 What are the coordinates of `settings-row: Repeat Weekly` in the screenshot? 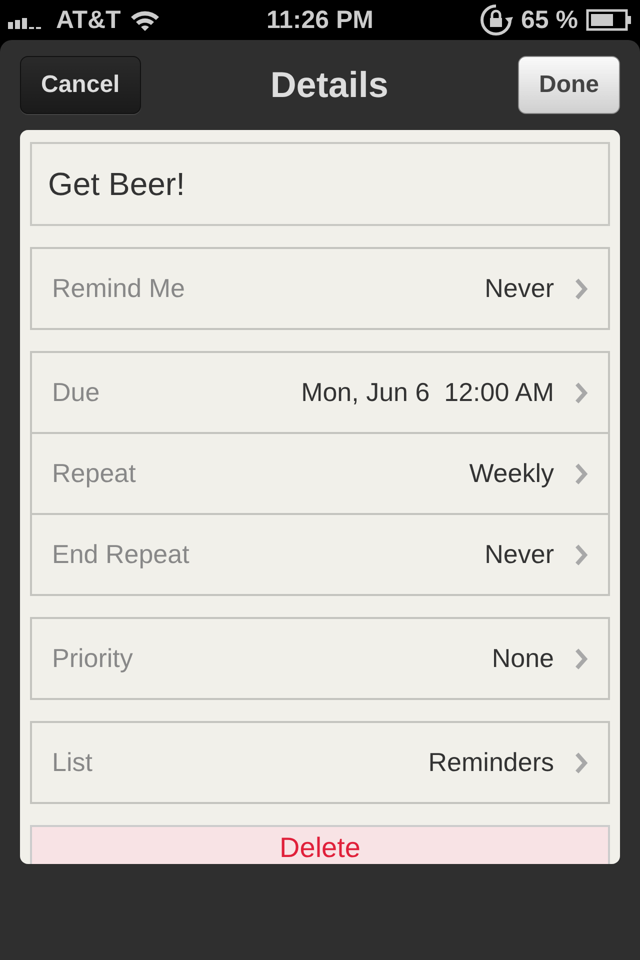 It's located at (320, 472).